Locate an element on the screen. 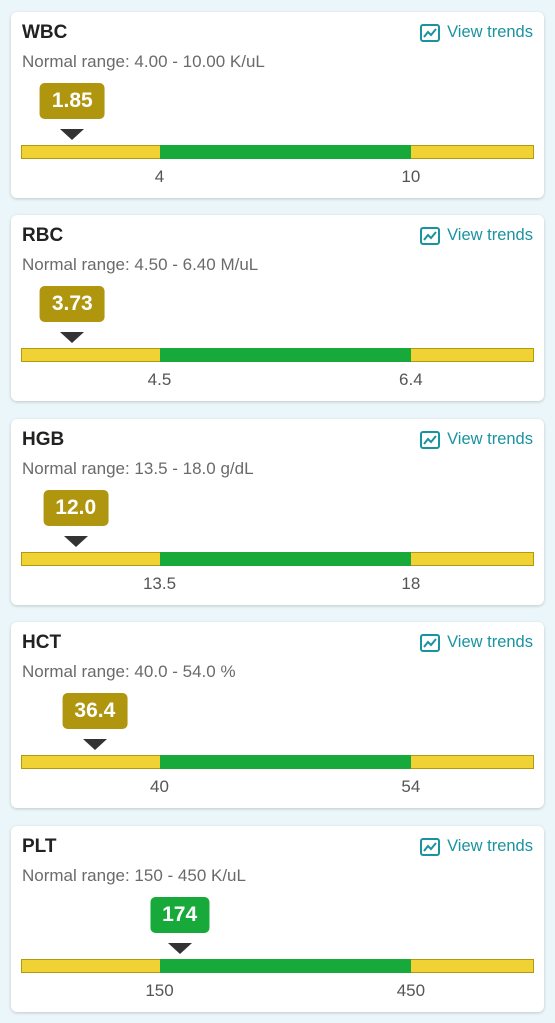 The image size is (555, 1023). high-limit-tick: 10 is located at coordinates (411, 176).